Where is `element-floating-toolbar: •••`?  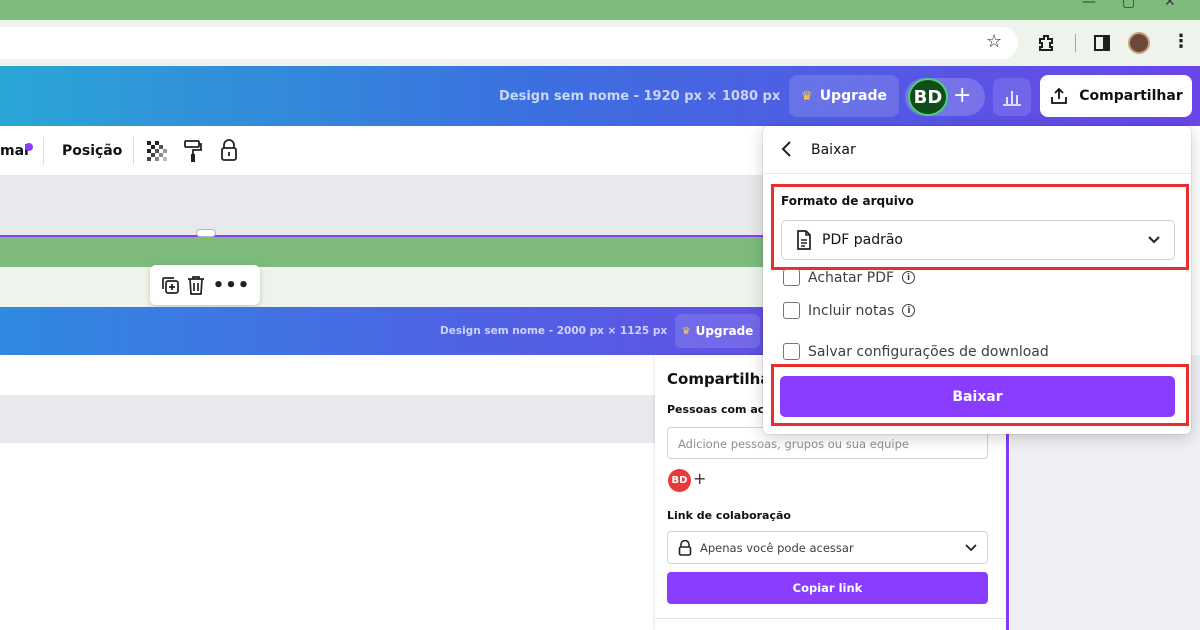 element-floating-toolbar: ••• is located at coordinates (205, 285).